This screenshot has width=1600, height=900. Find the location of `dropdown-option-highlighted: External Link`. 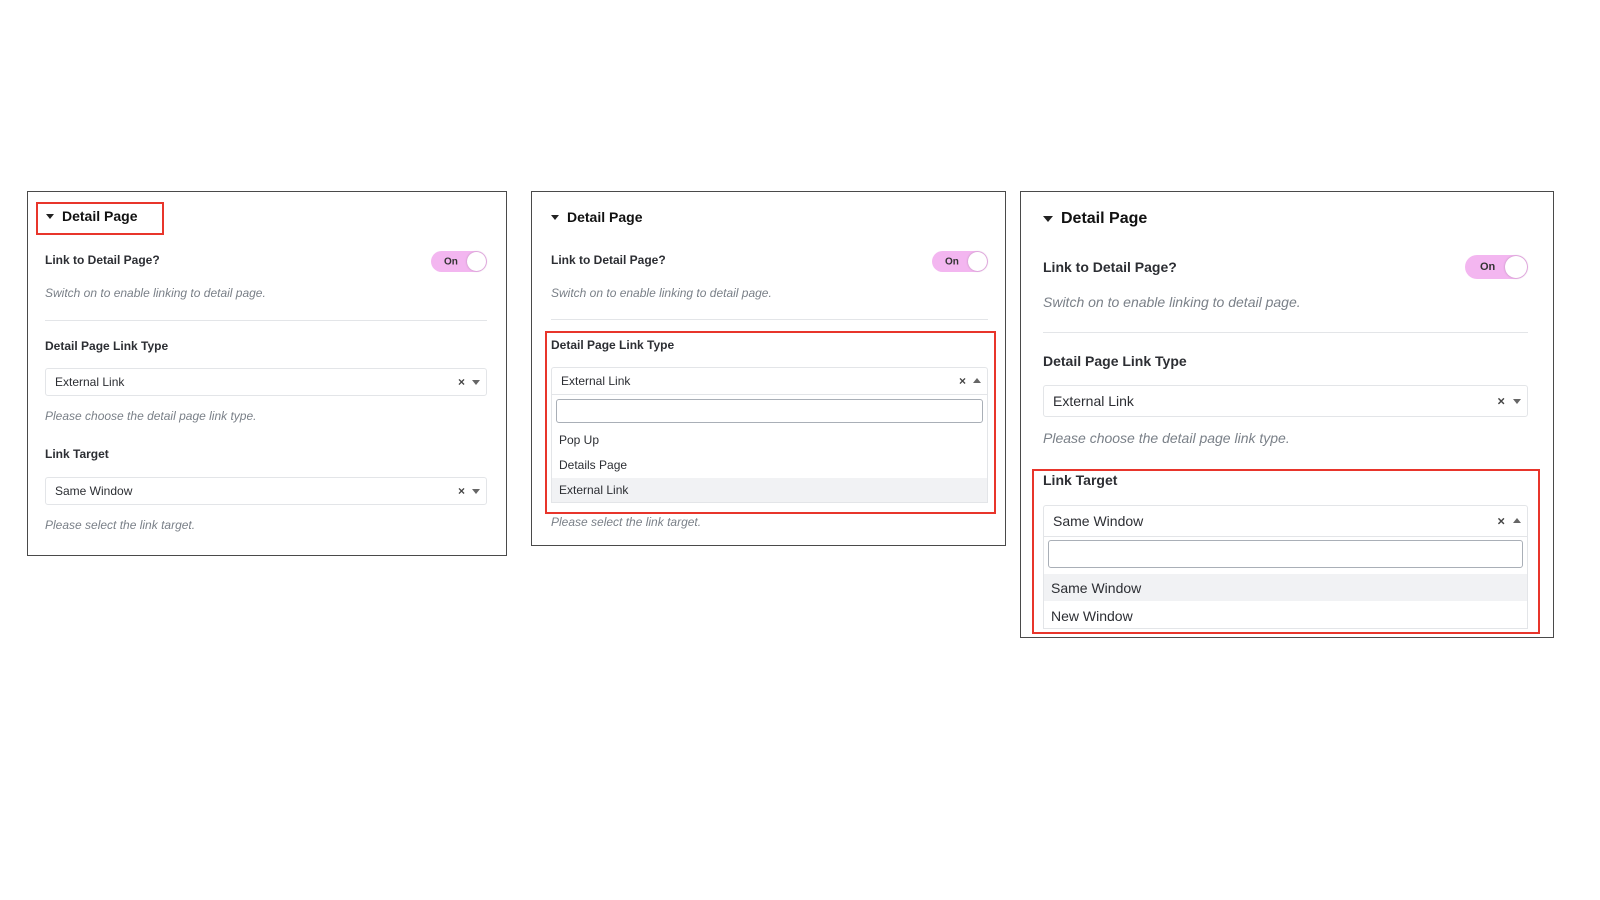

dropdown-option-highlighted: External Link is located at coordinates (769, 490).